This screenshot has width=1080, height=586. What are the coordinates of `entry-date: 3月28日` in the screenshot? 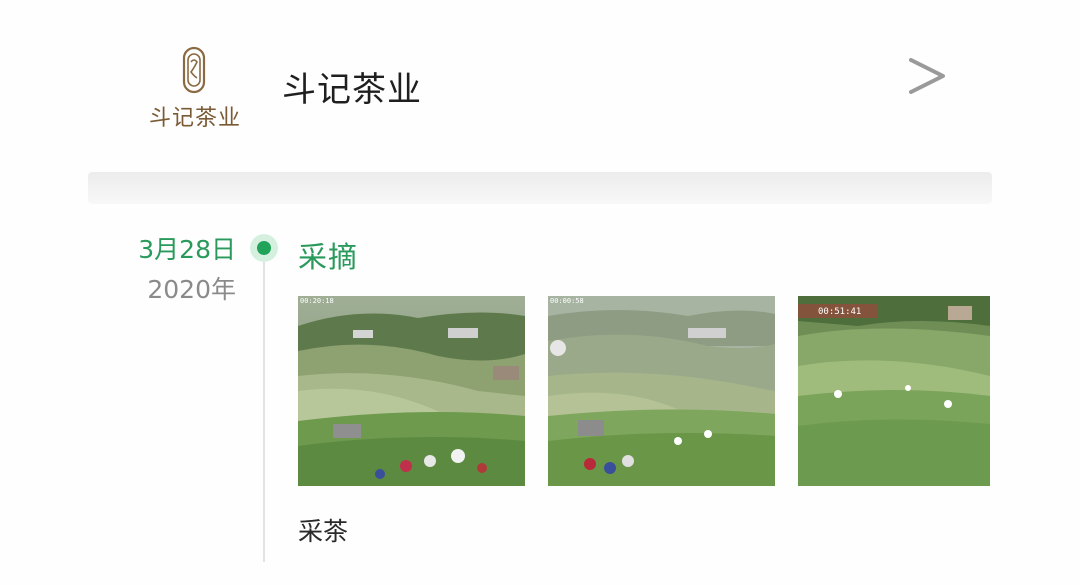 It's located at (187, 249).